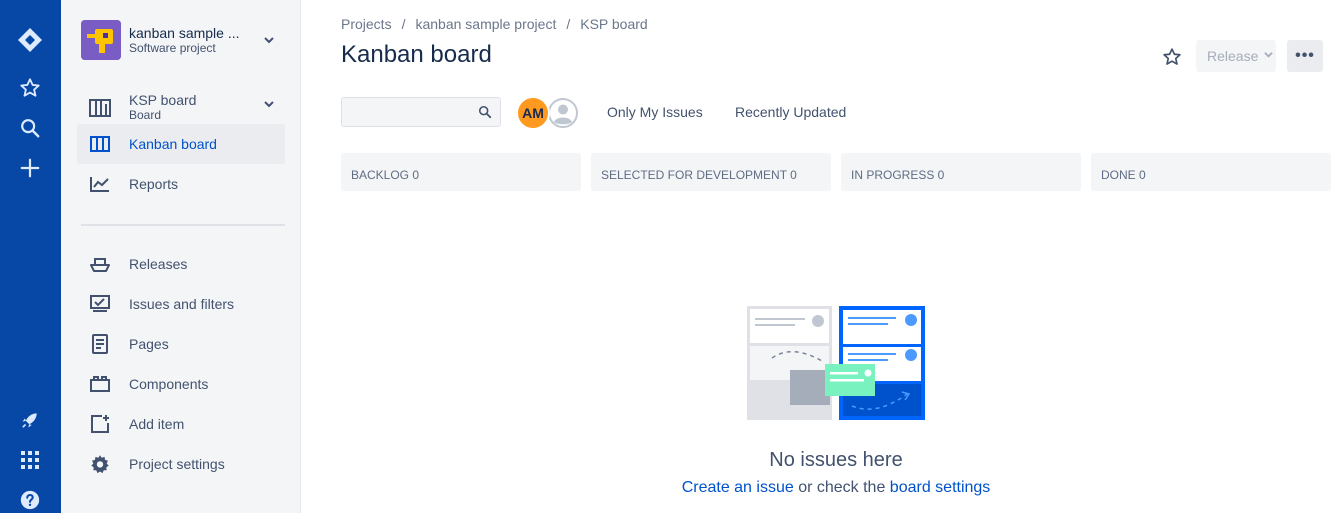 This screenshot has width=1331, height=513. Describe the element at coordinates (836, 460) in the screenshot. I see `empty-state-title: No issues here` at that location.